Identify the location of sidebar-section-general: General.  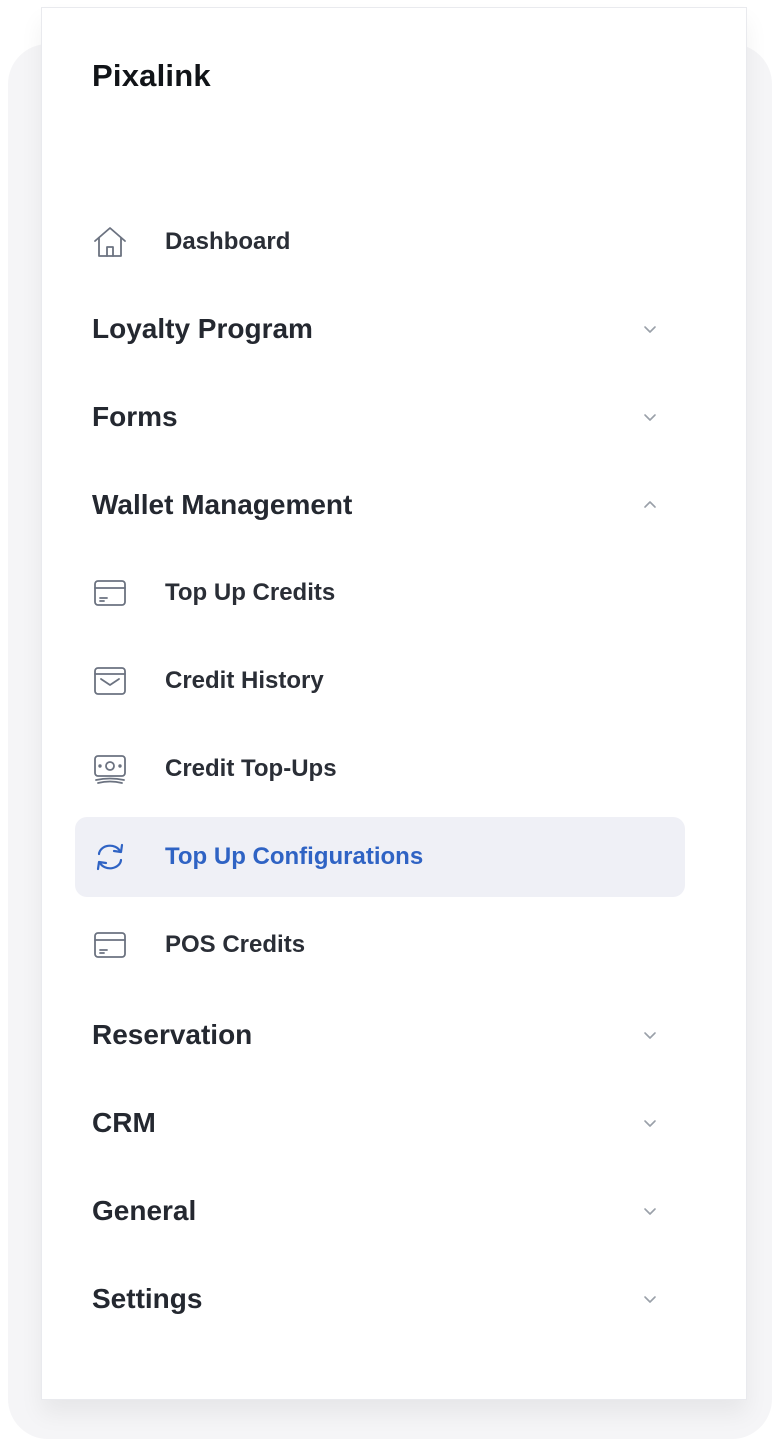
(395, 1211).